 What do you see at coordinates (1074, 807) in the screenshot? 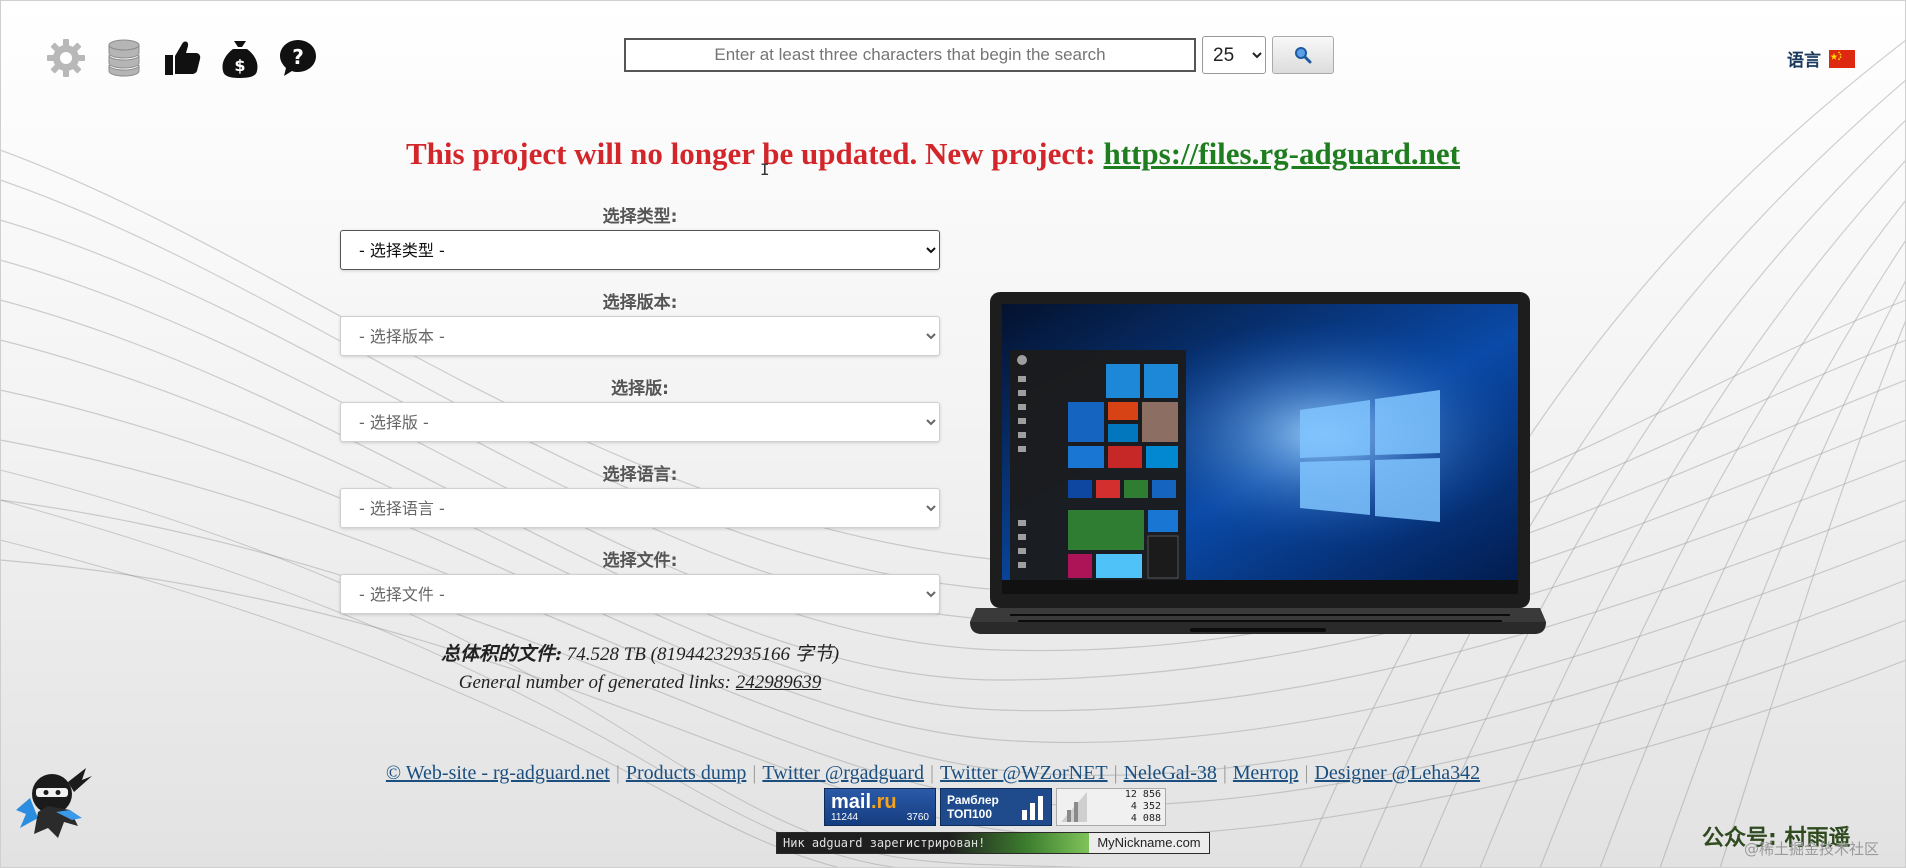
I see `counter-graph-icon` at bounding box center [1074, 807].